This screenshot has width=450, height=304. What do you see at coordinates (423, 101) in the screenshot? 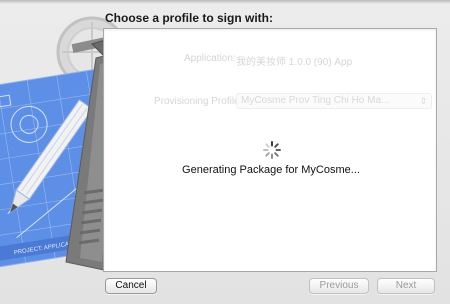
I see `select-arrows-icon: ⇕` at bounding box center [423, 101].